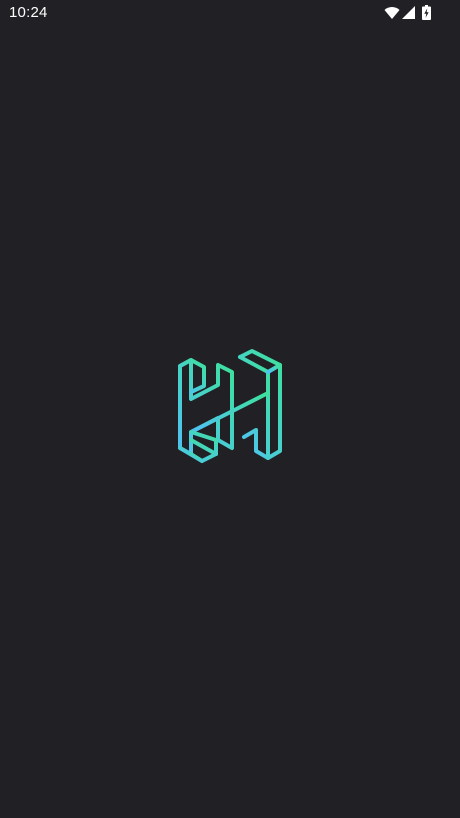 The image size is (460, 818). What do you see at coordinates (426, 12) in the screenshot?
I see `battery-charging-icon` at bounding box center [426, 12].